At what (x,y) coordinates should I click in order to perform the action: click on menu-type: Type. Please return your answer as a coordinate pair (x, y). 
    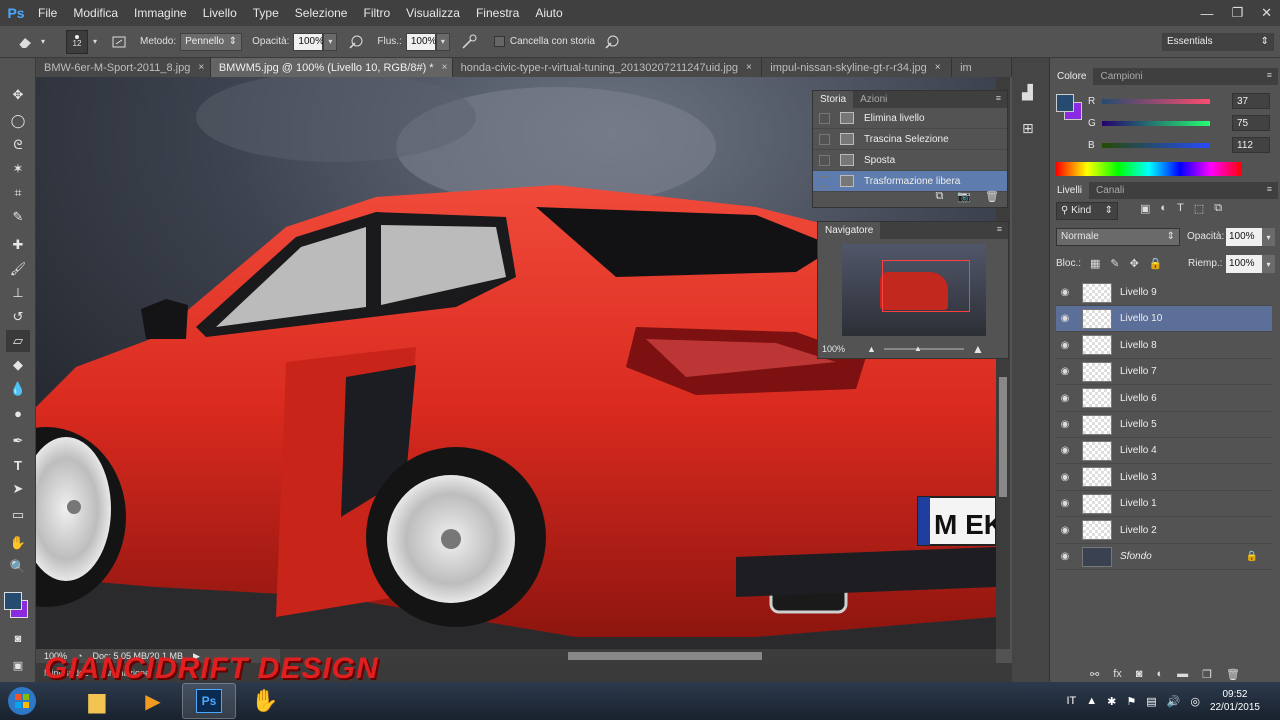
    Looking at the image, I should click on (266, 13).